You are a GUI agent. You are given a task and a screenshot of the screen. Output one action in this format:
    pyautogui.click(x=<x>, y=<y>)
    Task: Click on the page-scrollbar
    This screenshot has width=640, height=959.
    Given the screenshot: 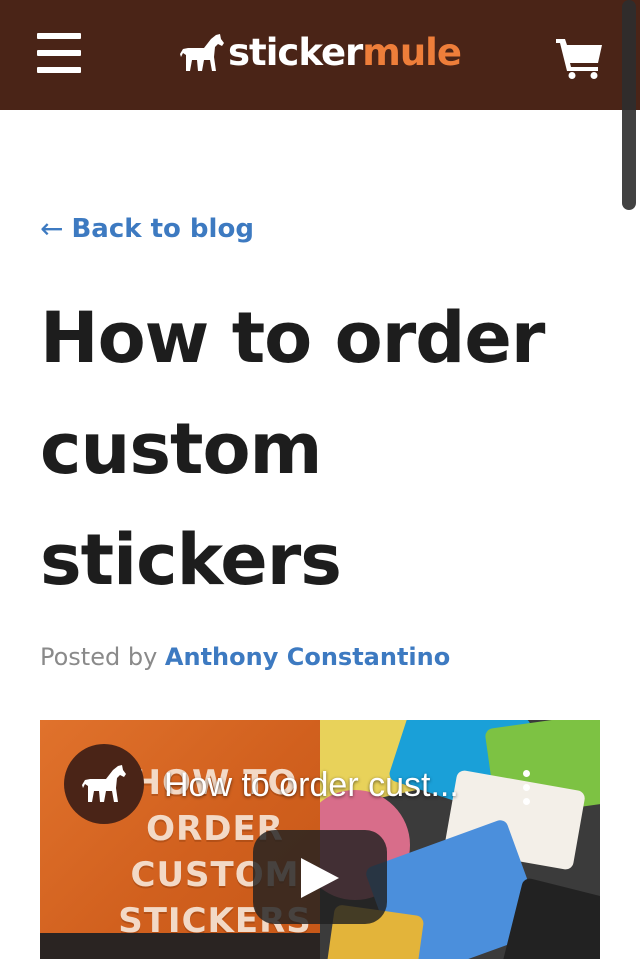 What is the action you would take?
    pyautogui.click(x=629, y=105)
    